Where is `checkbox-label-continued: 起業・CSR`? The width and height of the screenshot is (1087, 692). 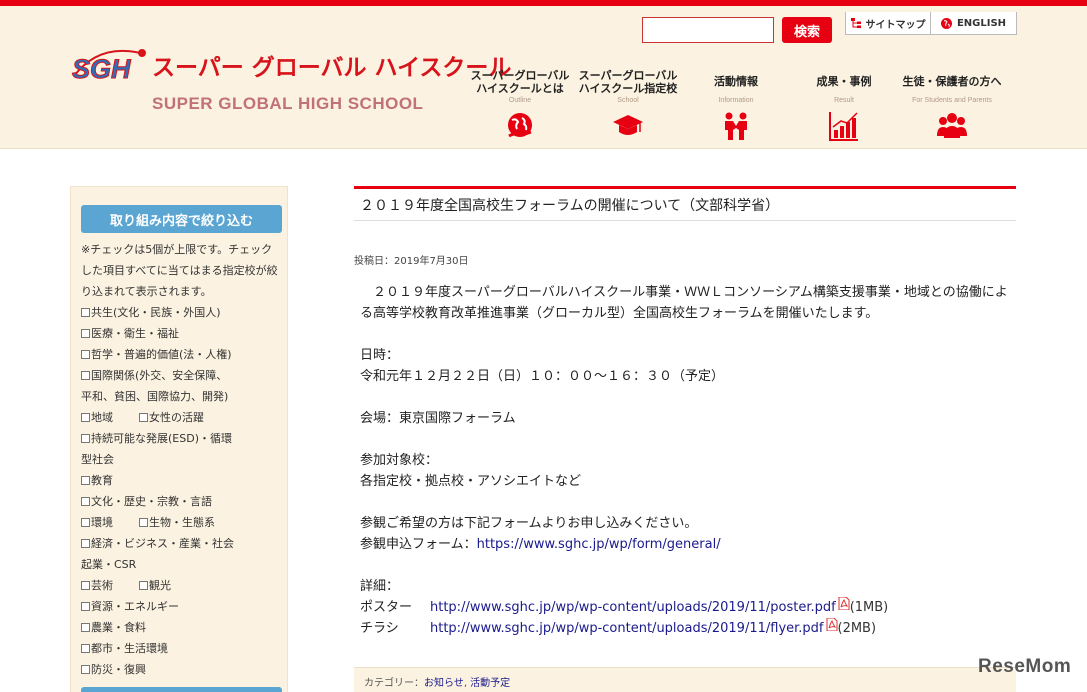 checkbox-label-continued: 起業・CSR is located at coordinates (109, 564).